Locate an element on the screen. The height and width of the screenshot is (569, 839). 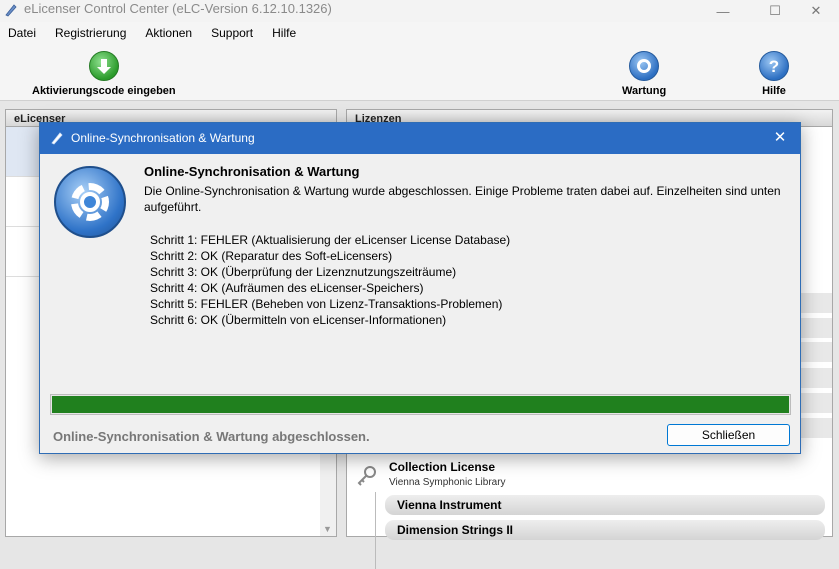
menu-support: Support is located at coordinates (232, 33).